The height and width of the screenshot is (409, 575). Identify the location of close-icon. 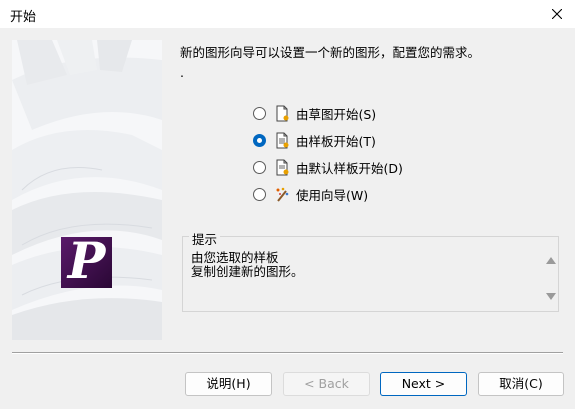
(557, 14).